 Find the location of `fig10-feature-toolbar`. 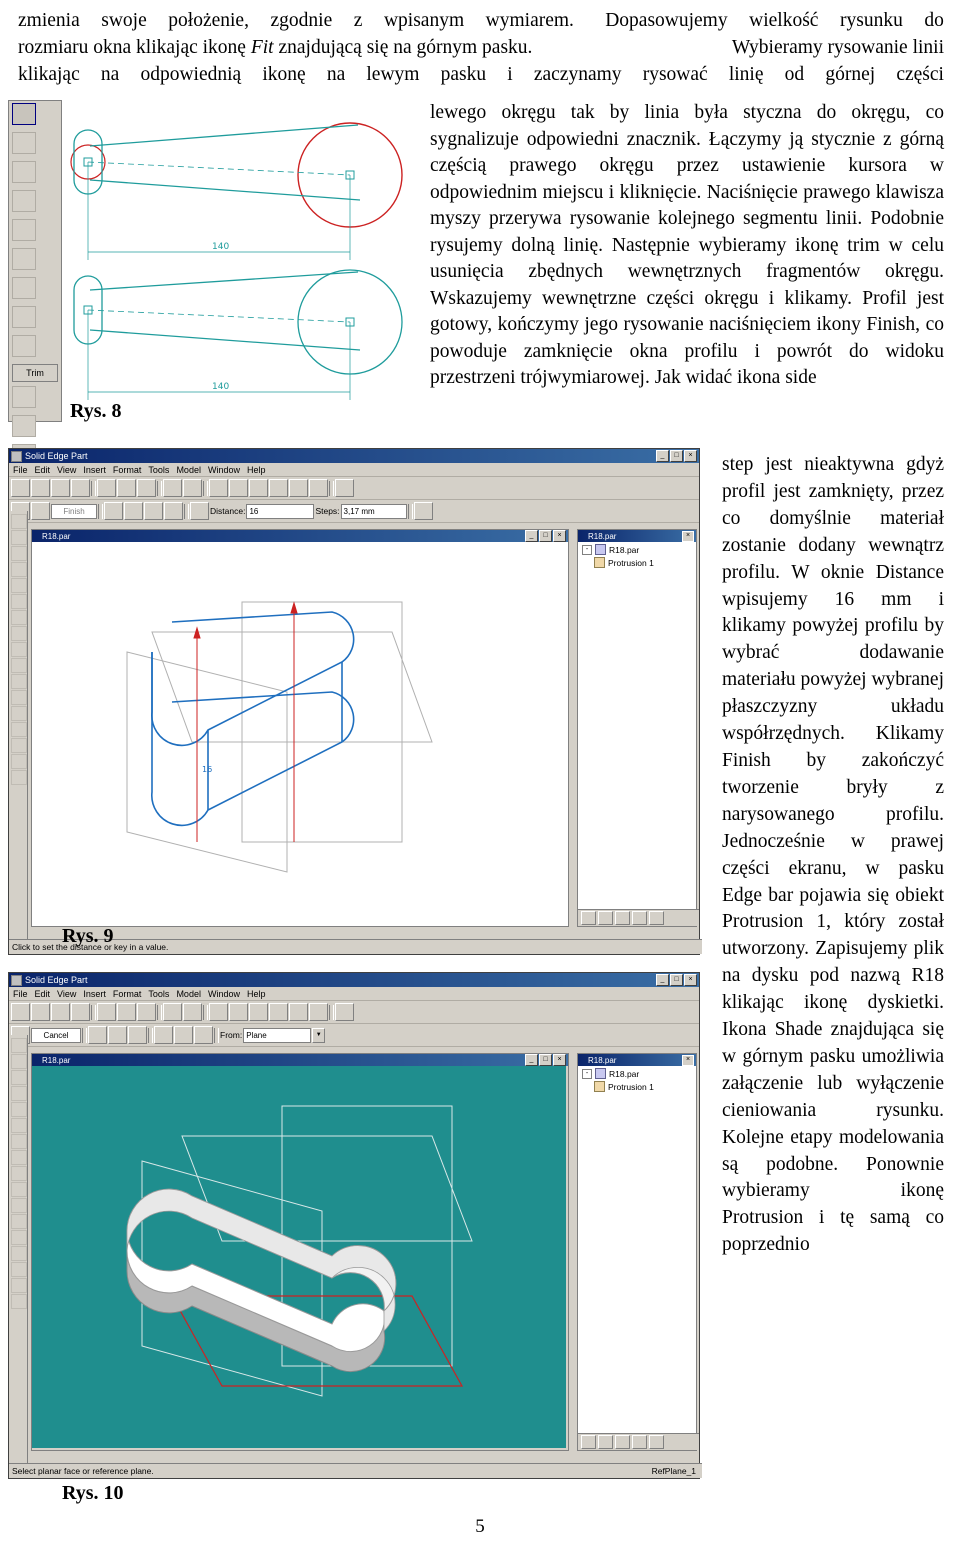

fig10-feature-toolbar is located at coordinates (18, 1249).